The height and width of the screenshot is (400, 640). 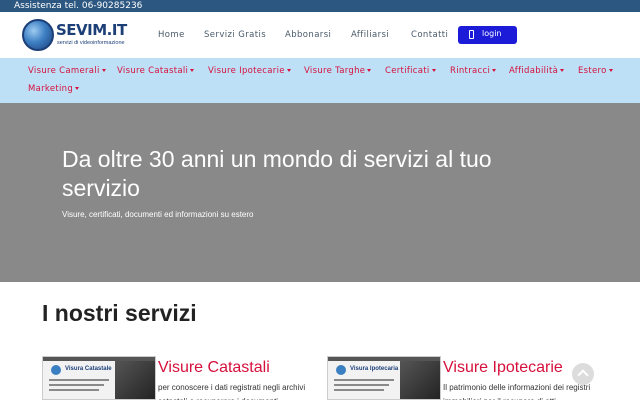 I want to click on category-visure-ipotecarie: Visure Ipotecarie, so click(x=249, y=71).